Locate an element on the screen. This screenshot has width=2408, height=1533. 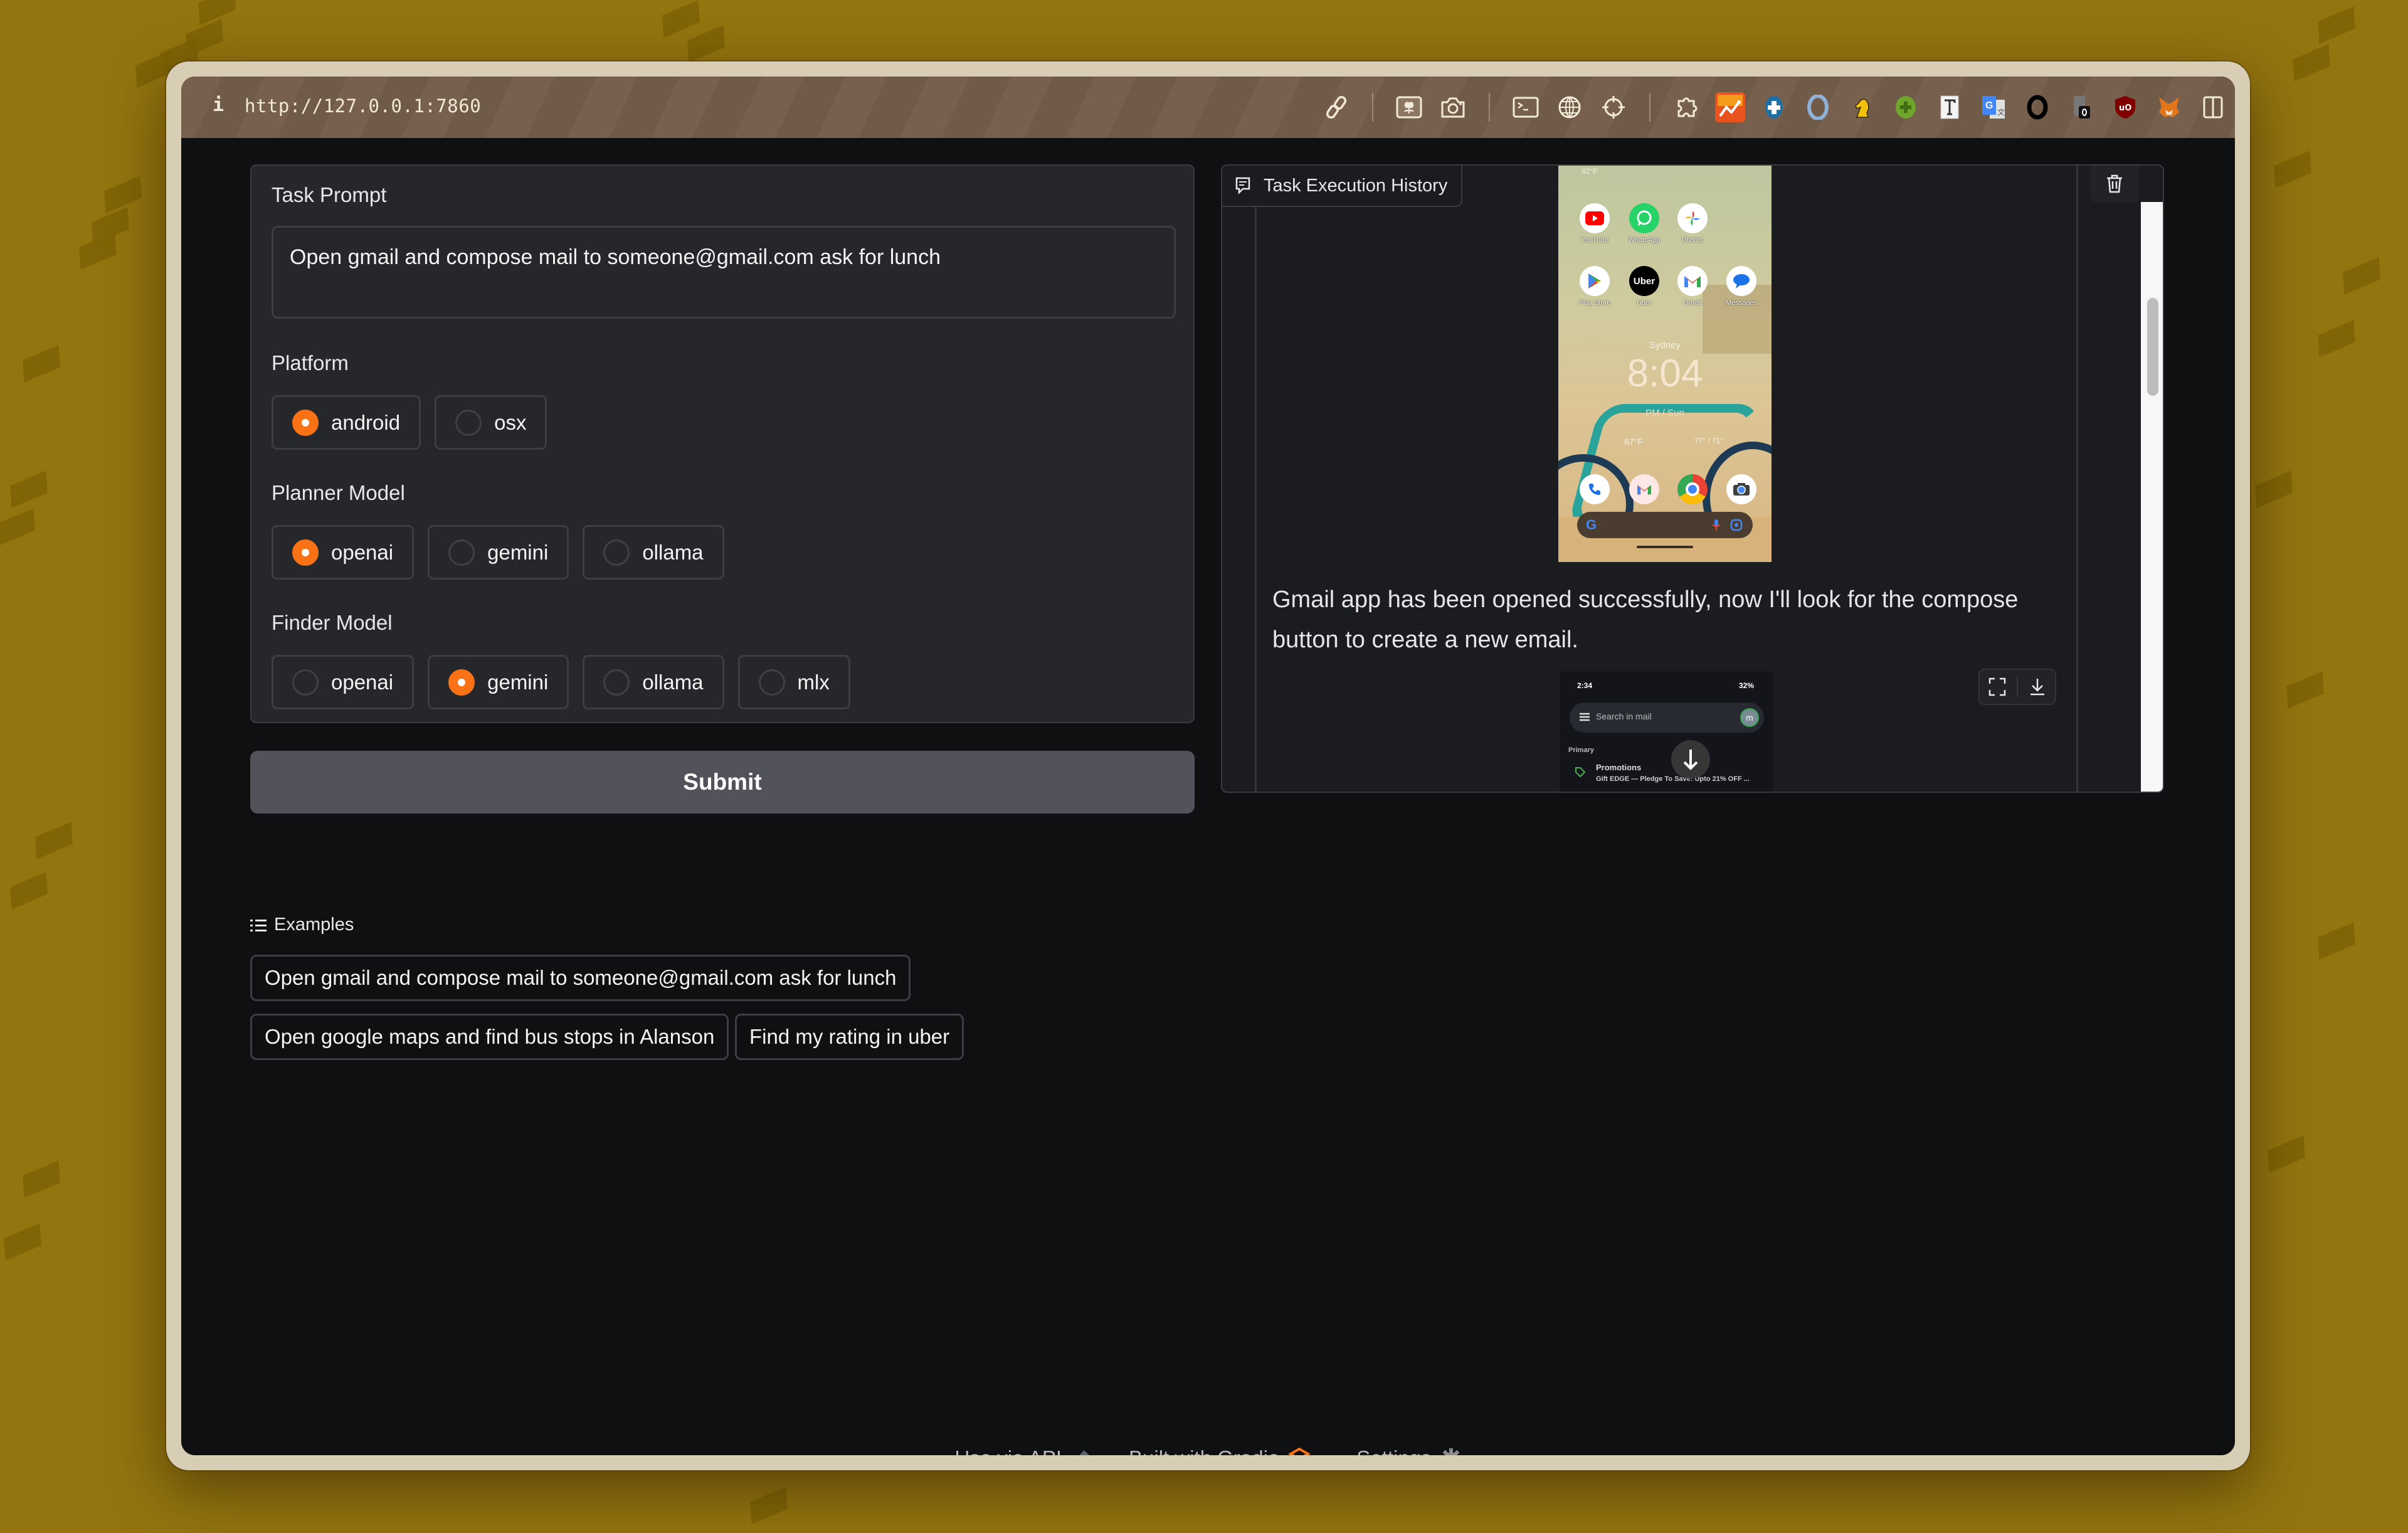
mic-icon is located at coordinates (1716, 525).